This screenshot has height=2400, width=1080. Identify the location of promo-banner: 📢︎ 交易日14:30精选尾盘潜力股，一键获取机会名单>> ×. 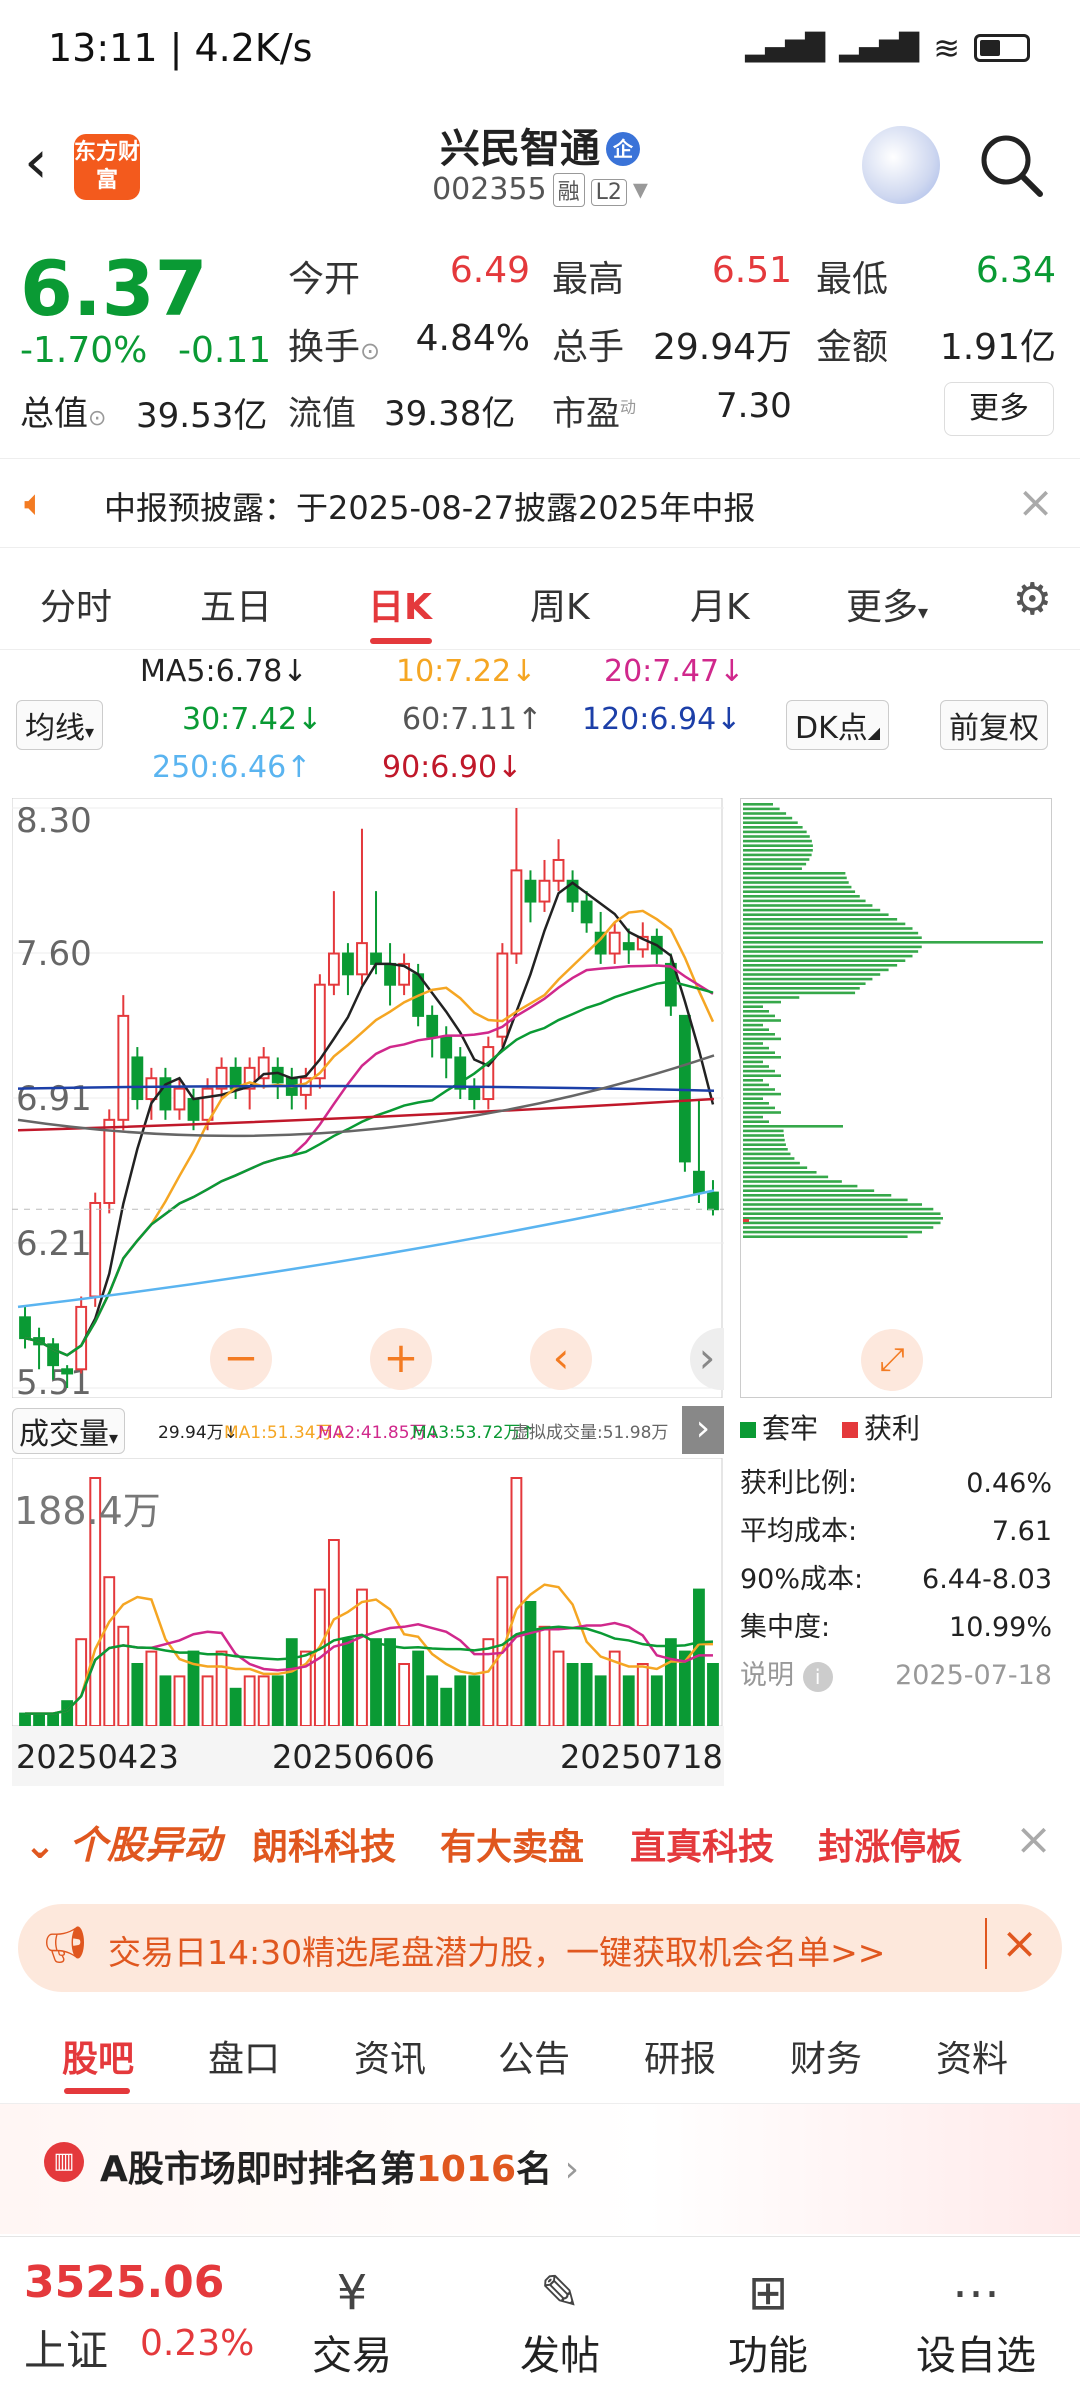
(540, 1948).